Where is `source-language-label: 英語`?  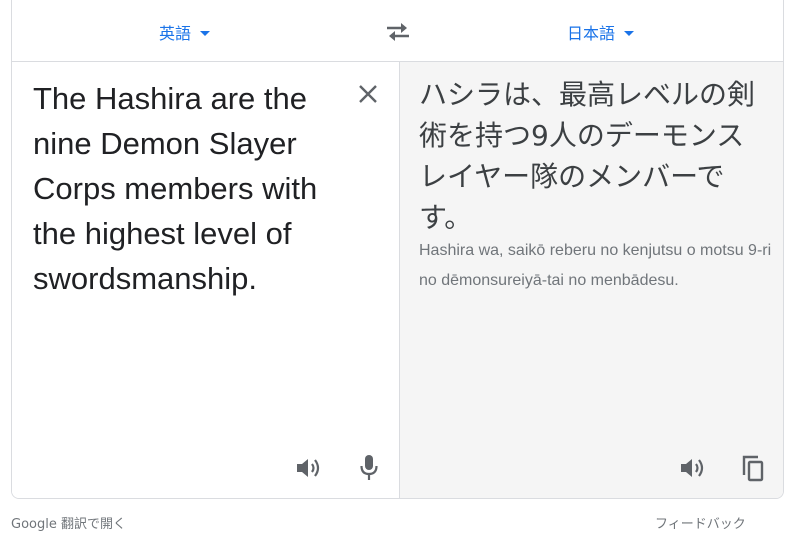
source-language-label: 英語 is located at coordinates (175, 34).